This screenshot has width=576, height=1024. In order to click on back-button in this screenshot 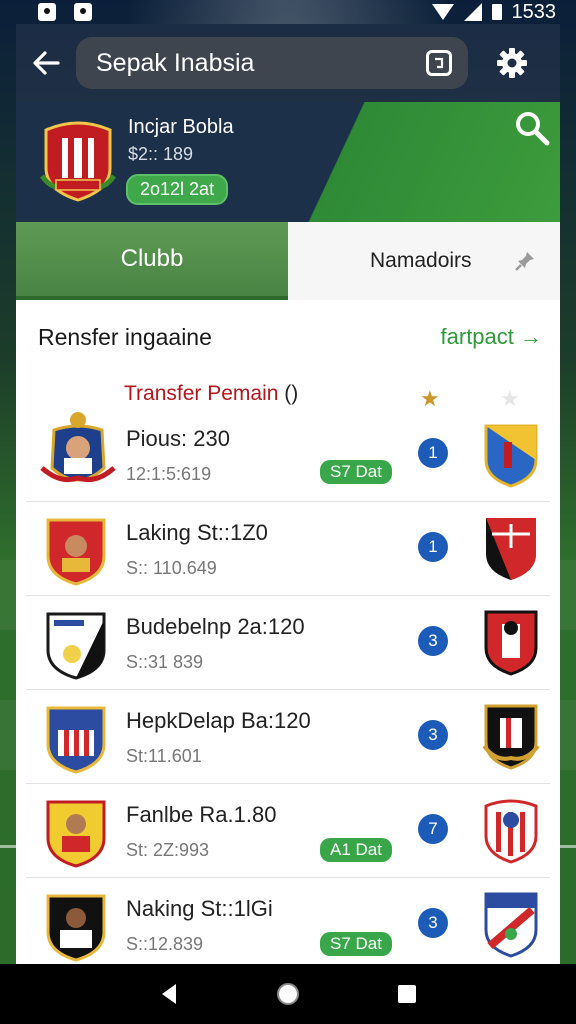, I will do `click(46, 63)`.